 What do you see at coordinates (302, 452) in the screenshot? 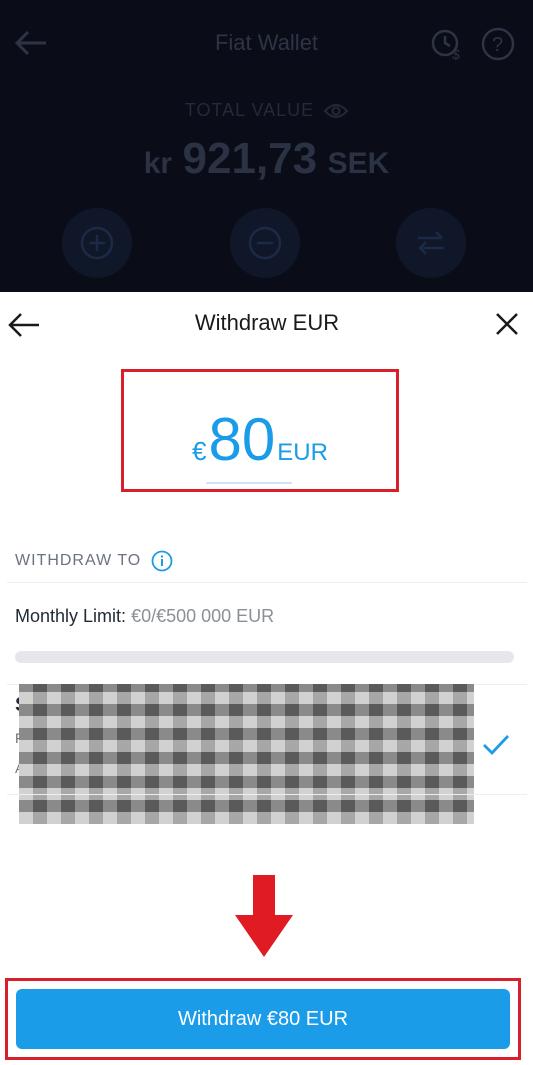
I see `amount-code: EUR` at bounding box center [302, 452].